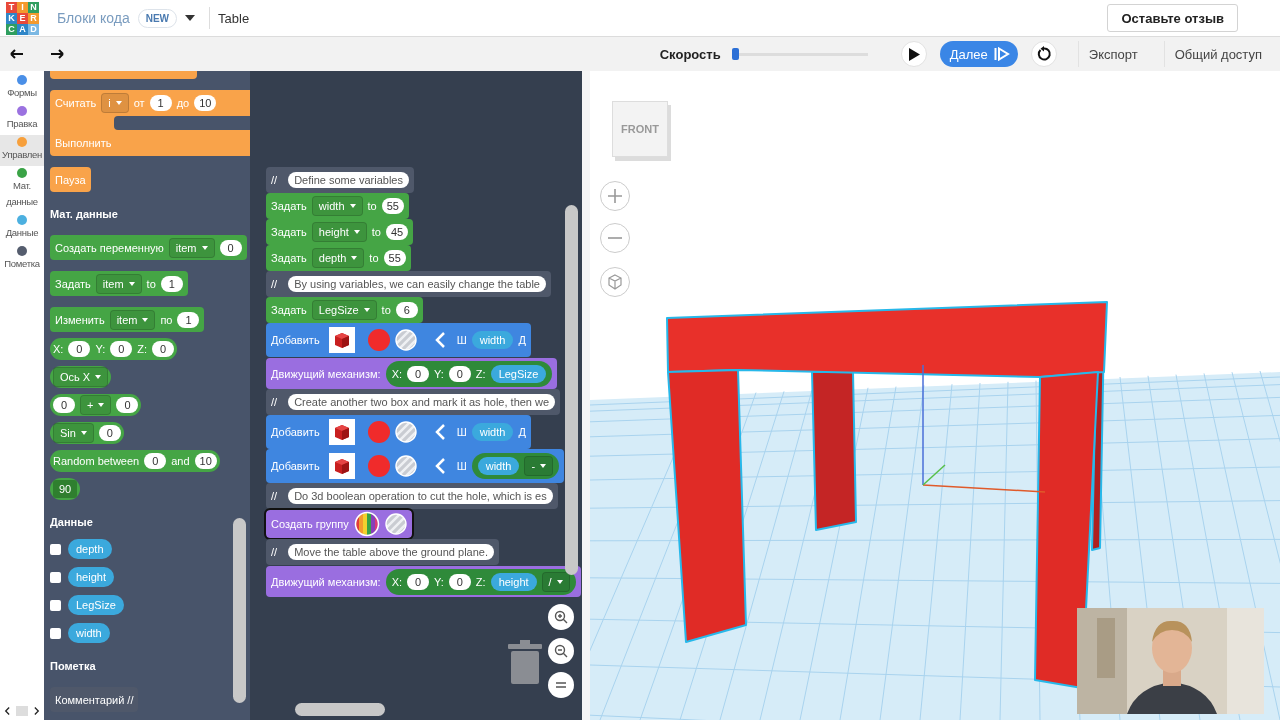 The height and width of the screenshot is (720, 1280). I want to click on play-button, so click(913, 54).